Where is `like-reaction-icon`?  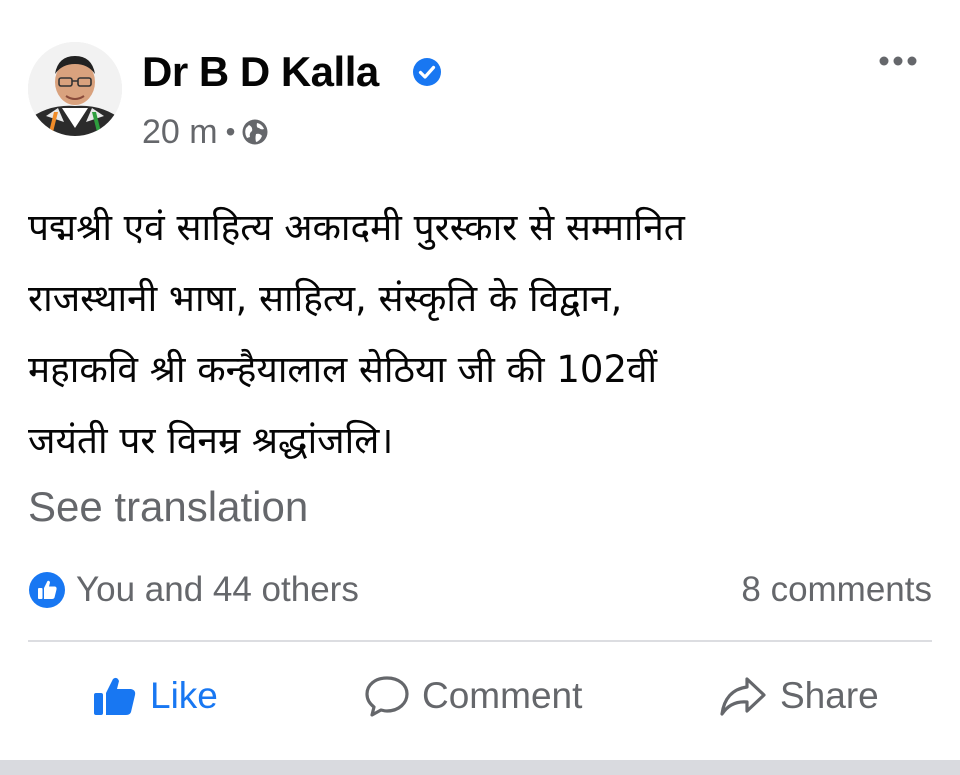 like-reaction-icon is located at coordinates (47, 590).